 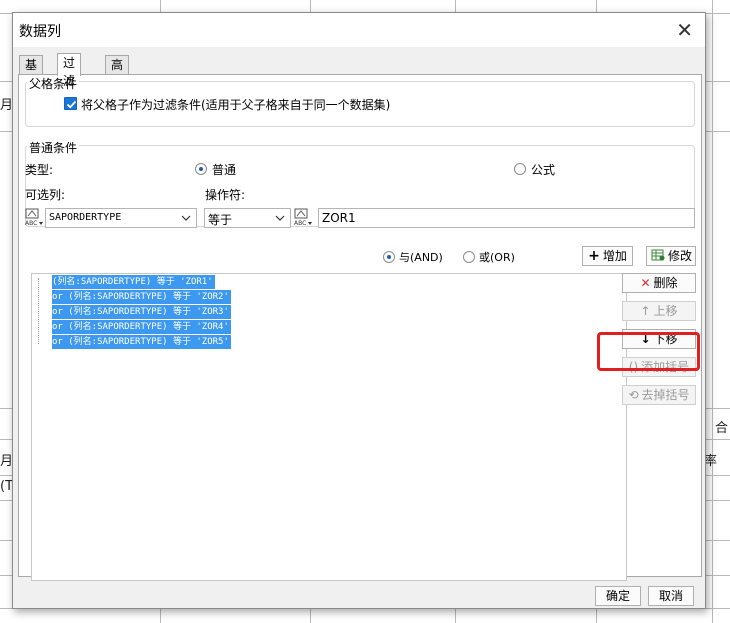 I want to click on or-radio, so click(x=469, y=257).